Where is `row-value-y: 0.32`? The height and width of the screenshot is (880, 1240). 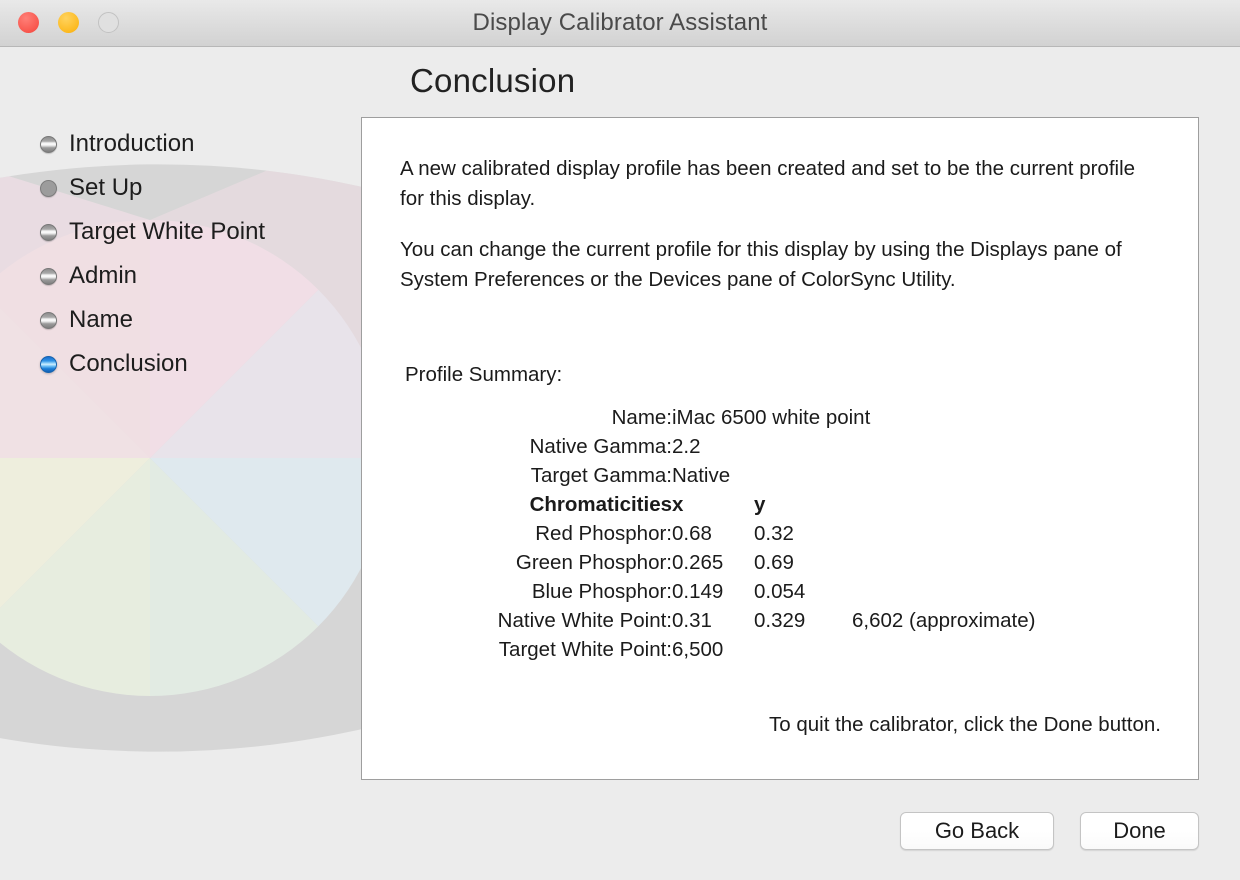
row-value-y: 0.32 is located at coordinates (774, 533).